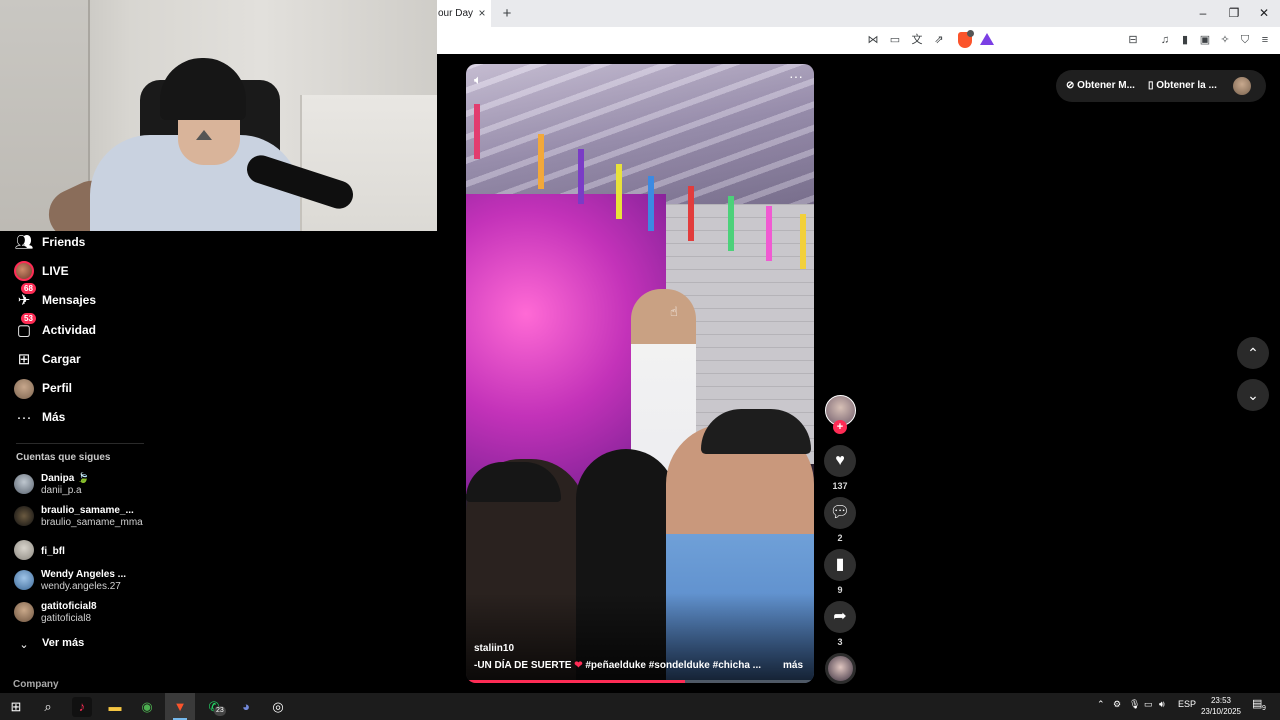  What do you see at coordinates (64, 242) in the screenshot?
I see `sidebar-item-label: Friends` at bounding box center [64, 242].